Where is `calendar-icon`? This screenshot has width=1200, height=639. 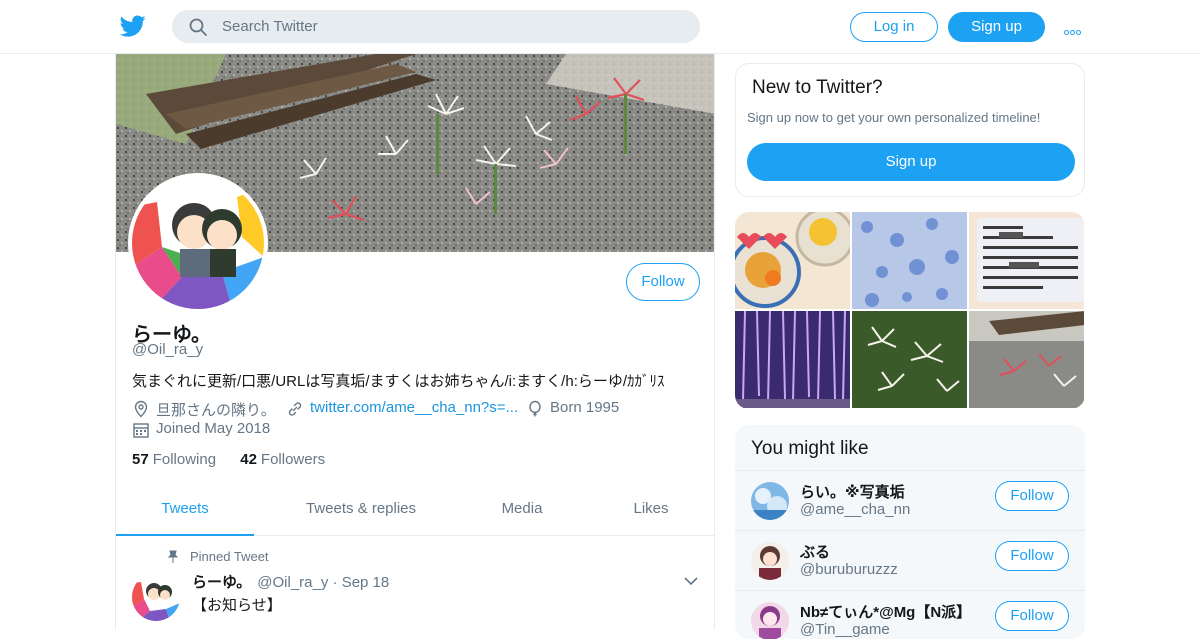 calendar-icon is located at coordinates (141, 430).